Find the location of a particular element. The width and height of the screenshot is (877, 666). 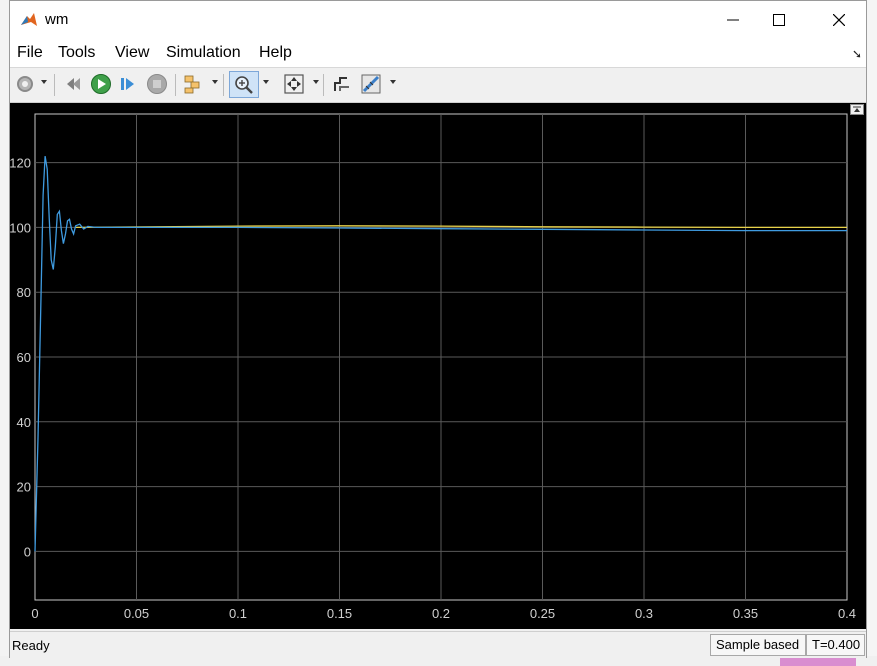

maximize-icon is located at coordinates (779, 20).